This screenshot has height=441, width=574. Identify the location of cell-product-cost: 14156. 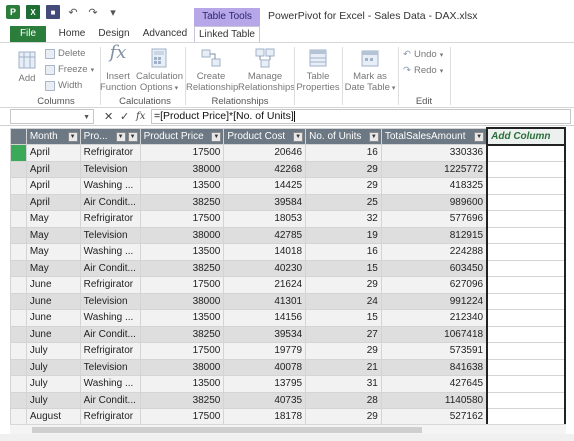
(265, 318).